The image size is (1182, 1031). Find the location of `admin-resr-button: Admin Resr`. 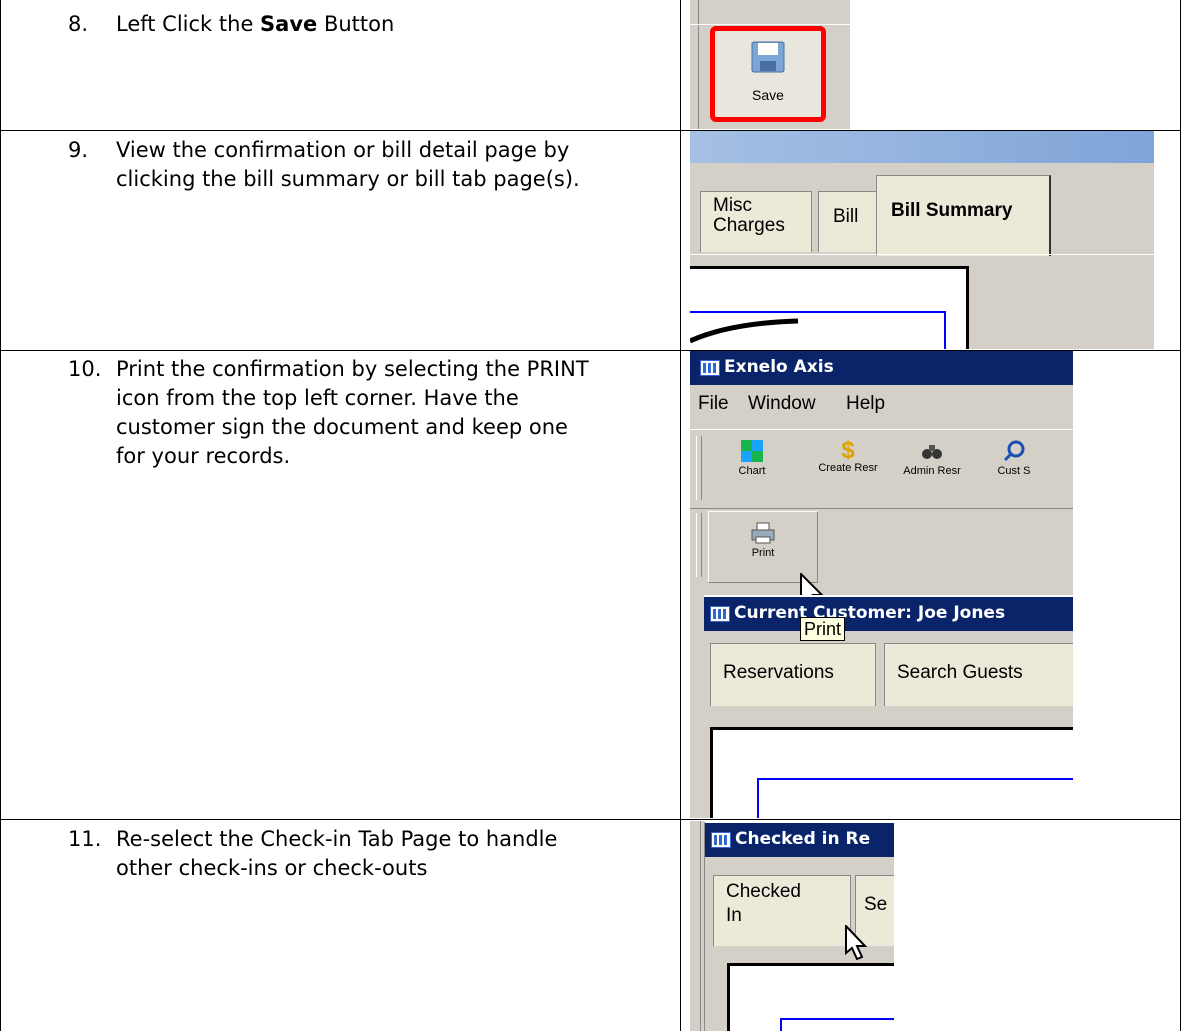

admin-resr-button: Admin Resr is located at coordinates (932, 458).